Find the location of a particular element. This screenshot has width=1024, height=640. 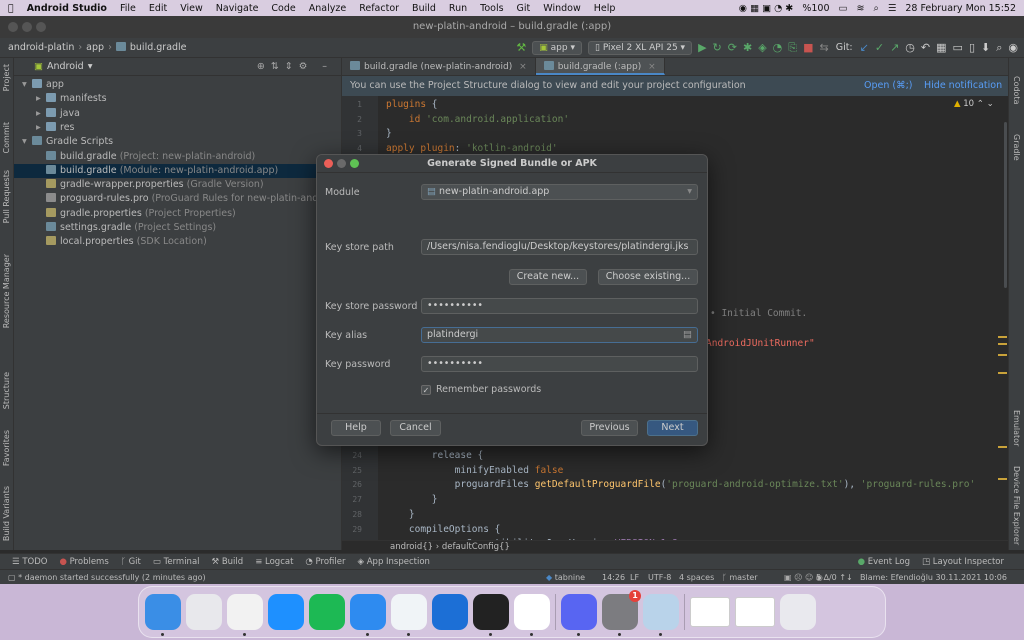

remember-passwords-checkbox: ✓ is located at coordinates (426, 389).